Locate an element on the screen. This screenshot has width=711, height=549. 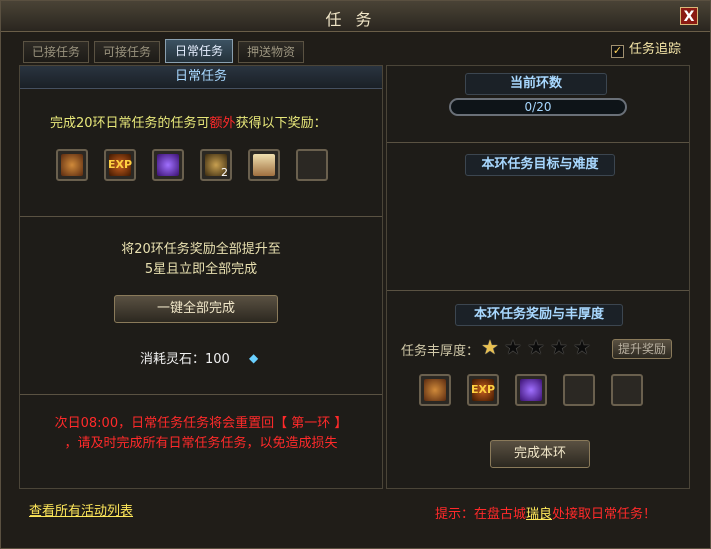
tab-escort: 押送物资 is located at coordinates (271, 52).